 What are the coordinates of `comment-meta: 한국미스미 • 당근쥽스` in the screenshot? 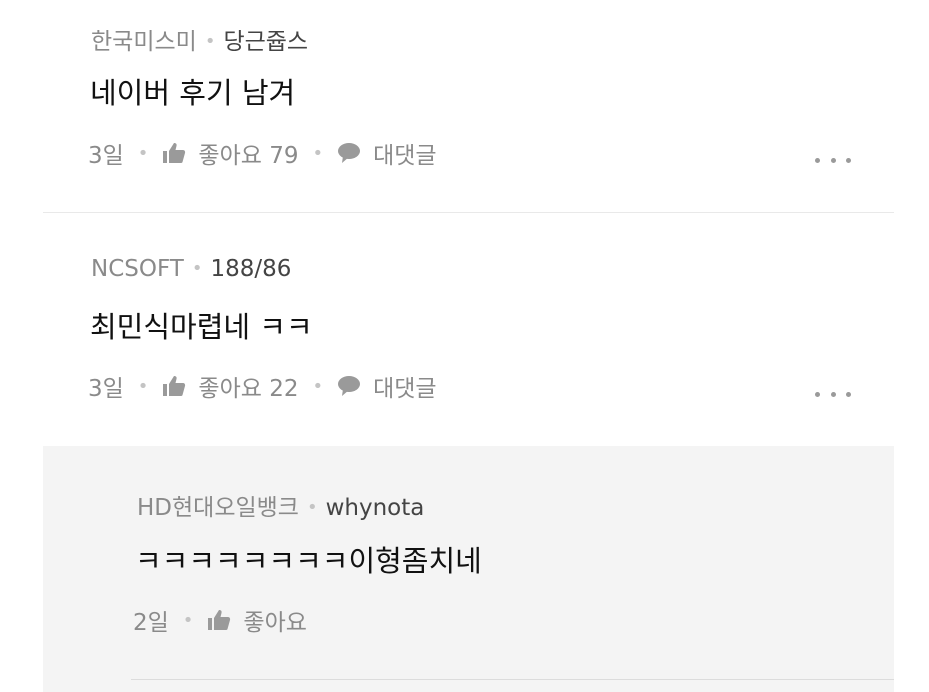 It's located at (199, 39).